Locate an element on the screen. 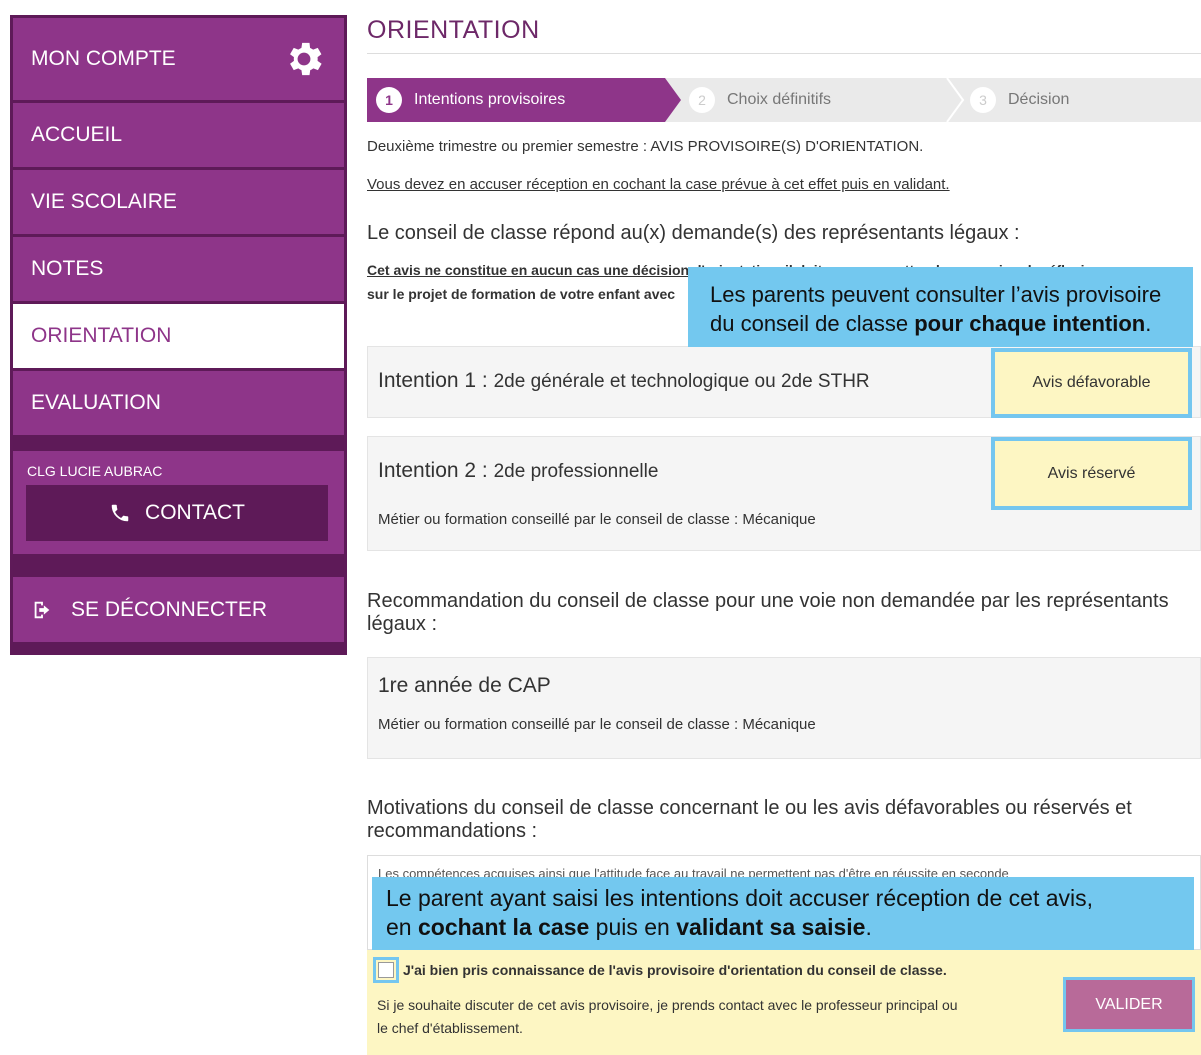 This screenshot has height=1055, width=1201. sidebar-item-label: ORIENTATION is located at coordinates (101, 335).